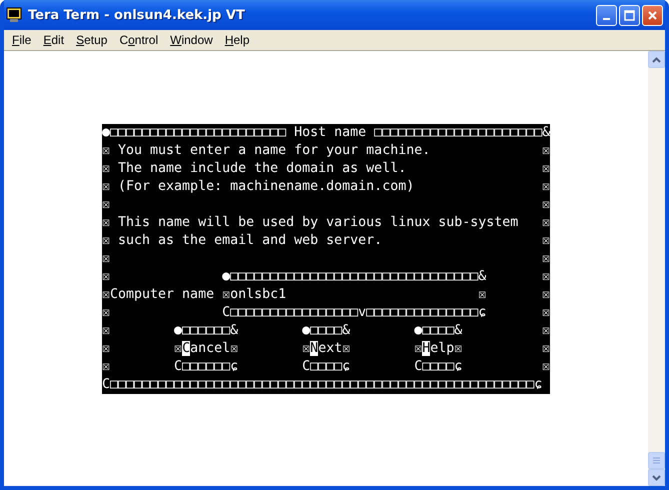  Describe the element at coordinates (294, 295) in the screenshot. I see `terminal-line: ☒Computer name ☒onlsbc1 ☒` at that location.